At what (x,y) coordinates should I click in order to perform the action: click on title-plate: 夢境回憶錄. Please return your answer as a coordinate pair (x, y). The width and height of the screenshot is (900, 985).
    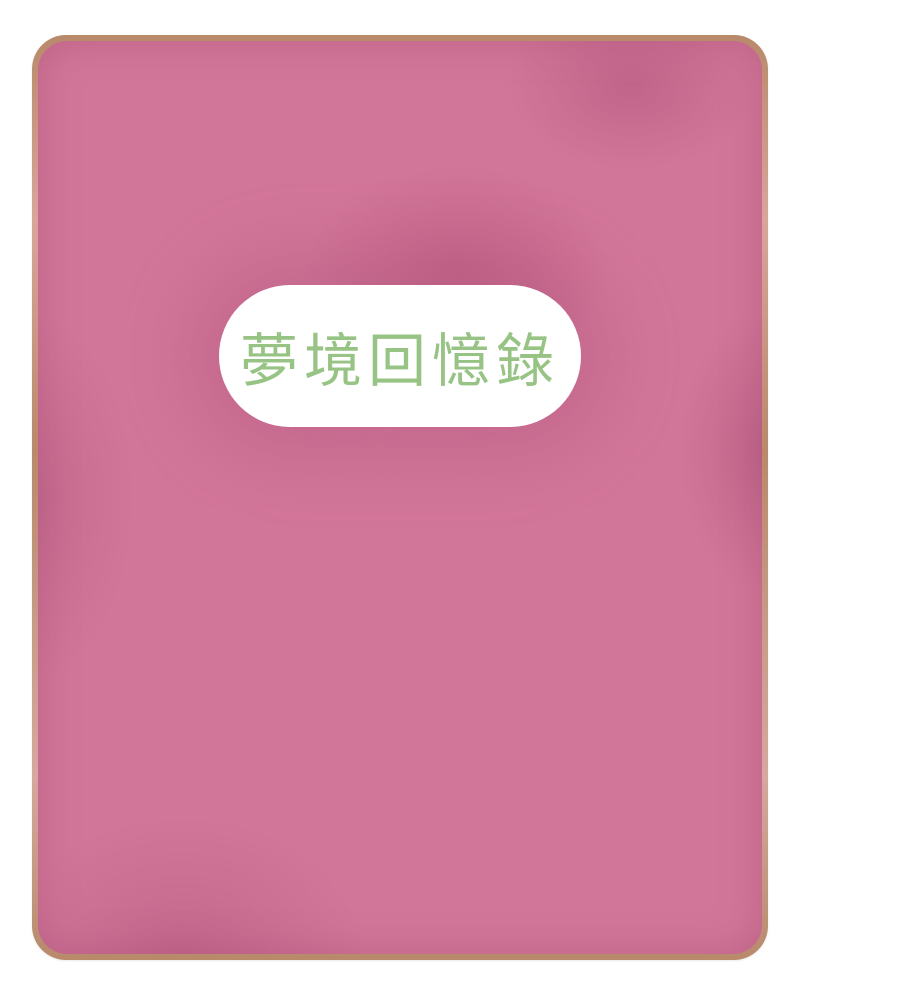
    Looking at the image, I should click on (400, 356).